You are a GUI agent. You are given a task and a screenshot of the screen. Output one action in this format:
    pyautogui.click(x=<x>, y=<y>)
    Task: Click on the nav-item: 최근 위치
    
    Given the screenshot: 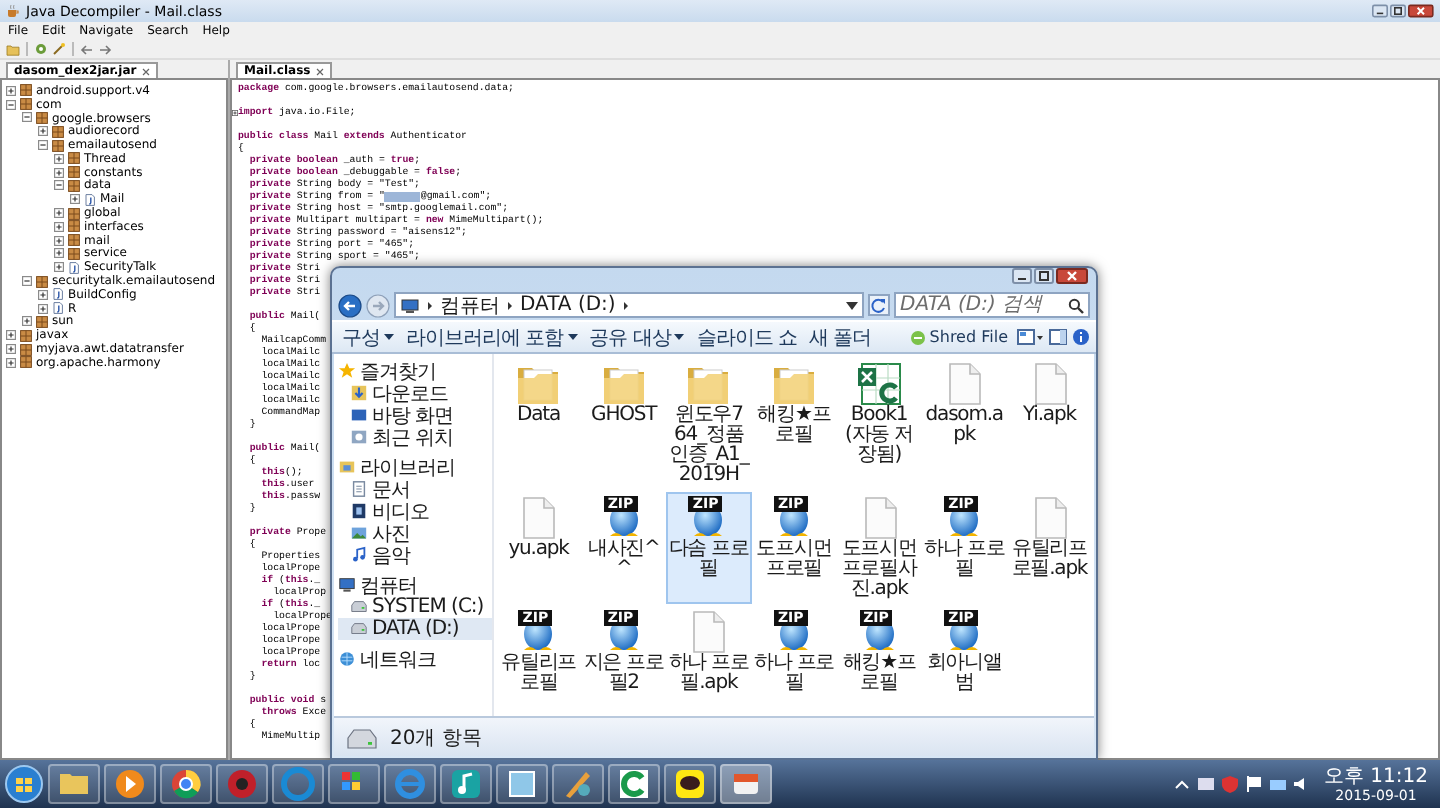 What is the action you would take?
    pyautogui.click(x=415, y=437)
    